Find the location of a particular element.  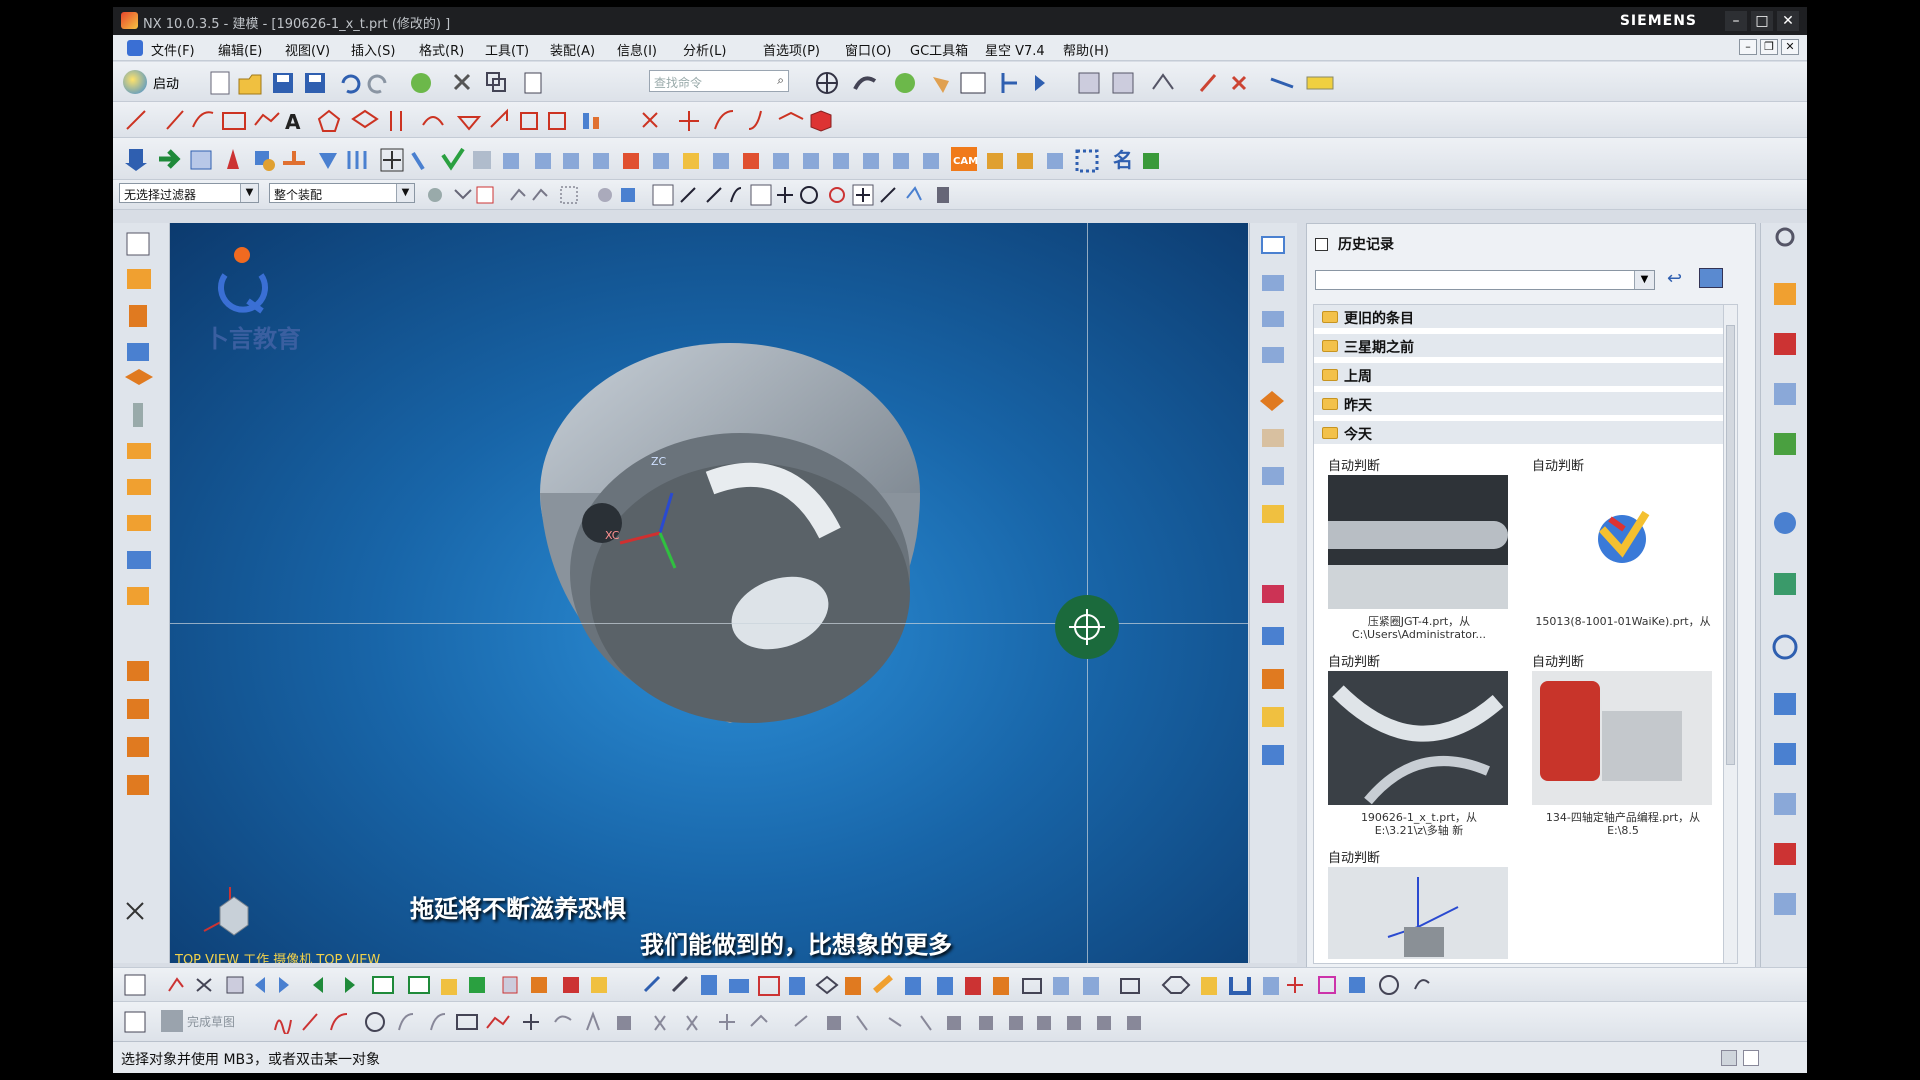

selection-filter-dropdown: 无选择过滤器 ▼ is located at coordinates (189, 193).